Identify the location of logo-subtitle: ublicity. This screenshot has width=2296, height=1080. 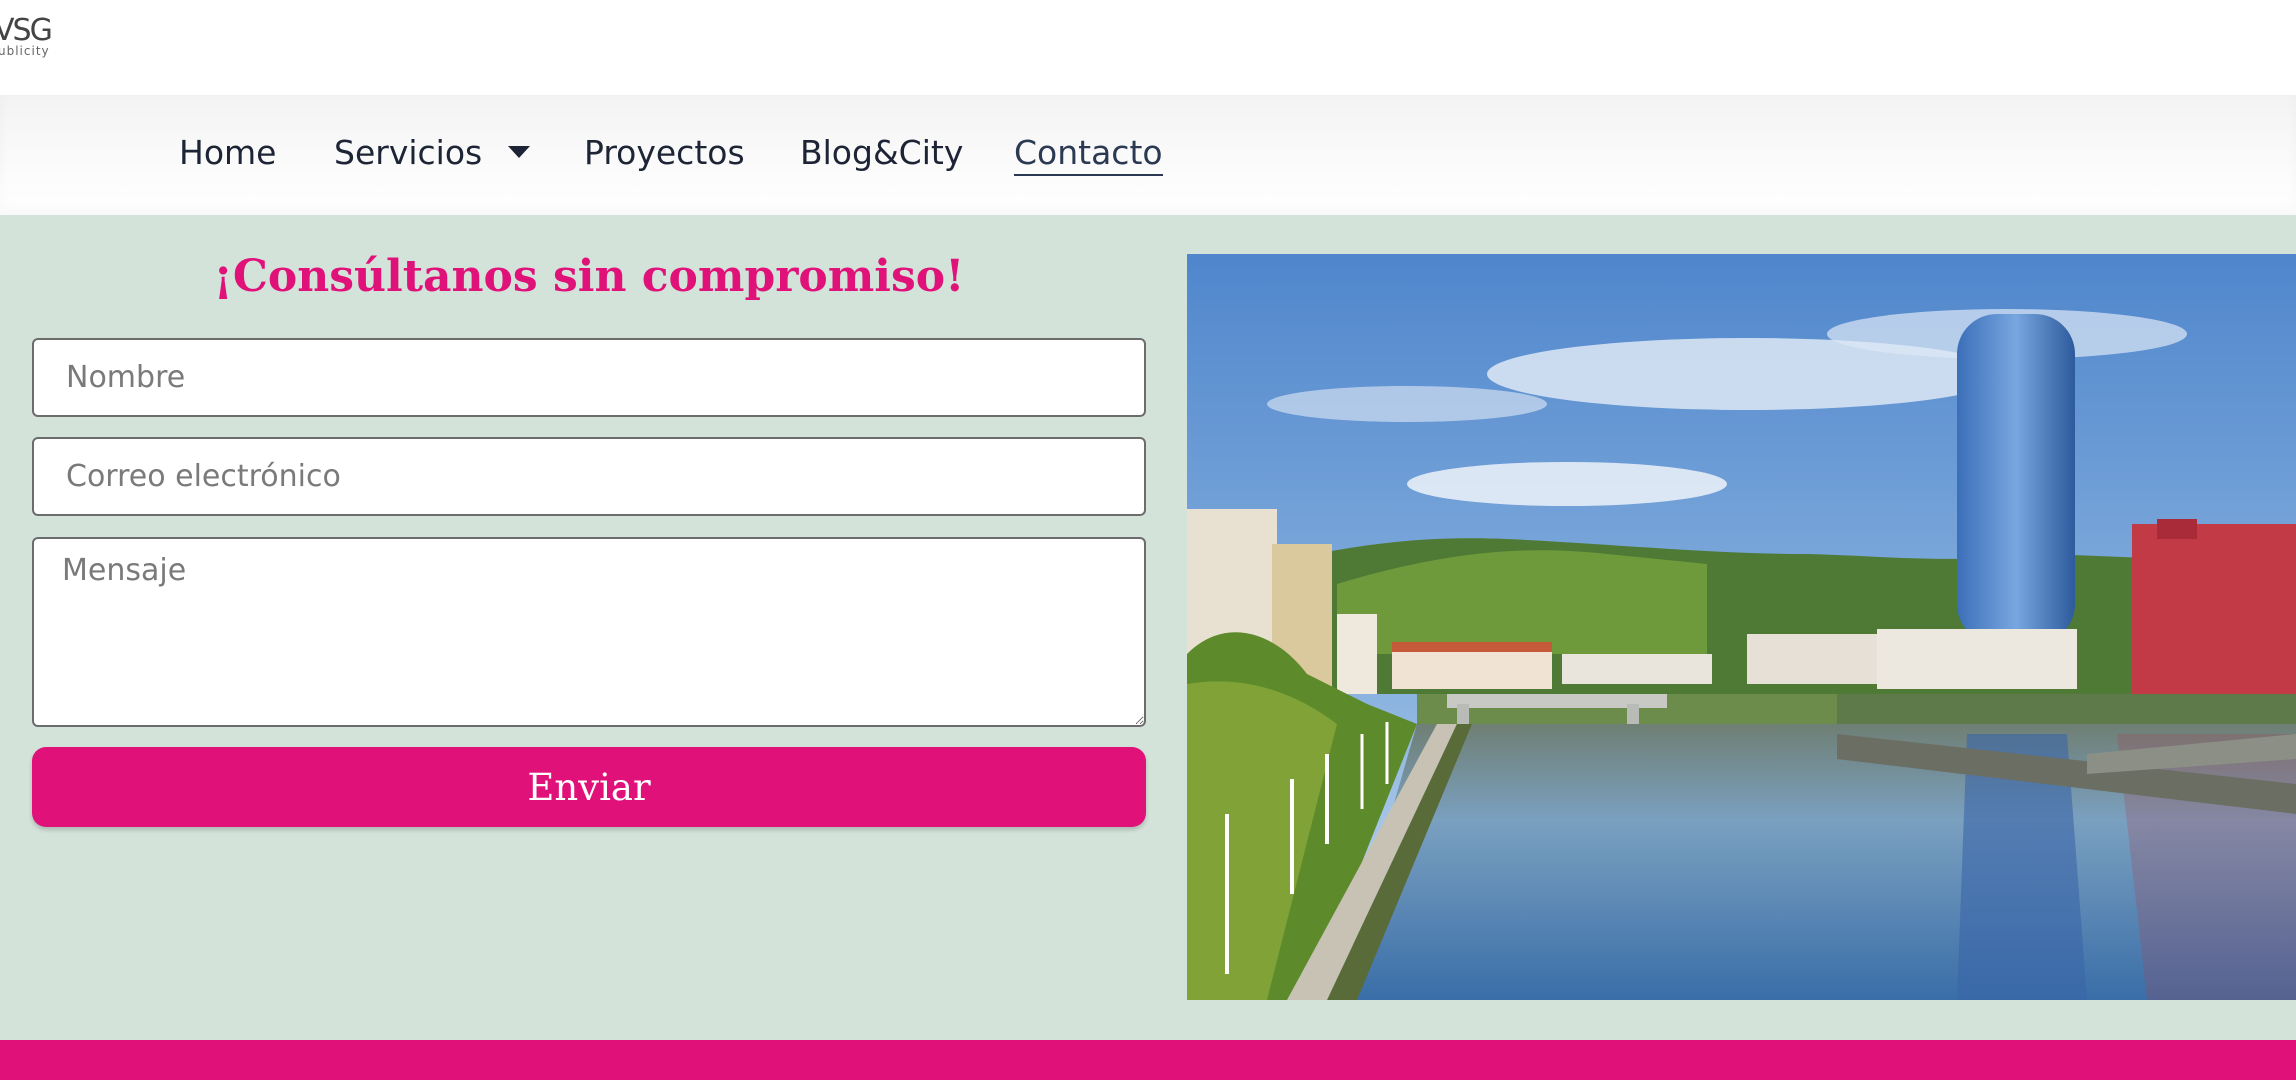
(25, 51).